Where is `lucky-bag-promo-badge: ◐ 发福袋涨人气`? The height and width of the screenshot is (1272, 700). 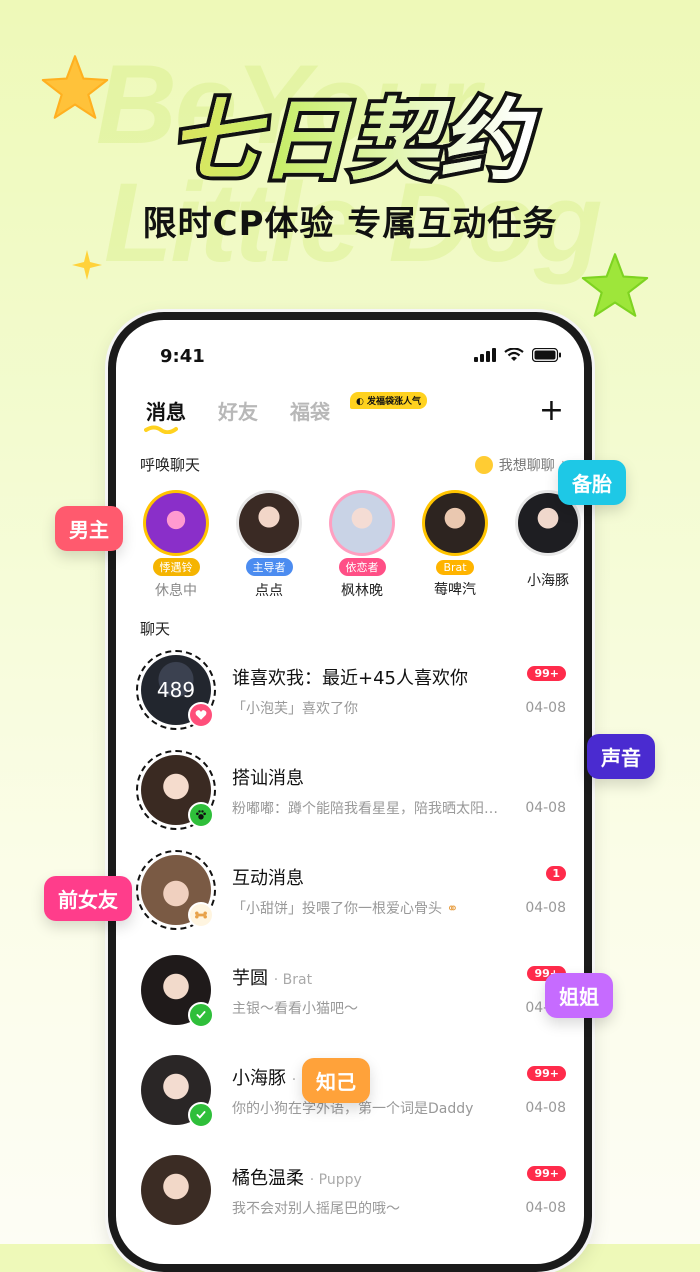 lucky-bag-promo-badge: ◐ 发福袋涨人气 is located at coordinates (389, 400).